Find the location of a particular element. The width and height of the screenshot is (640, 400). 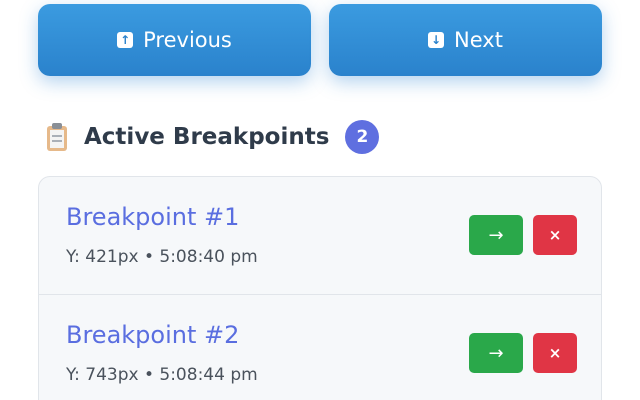

breakpoint-meta: Y: 421px • 5:08:40 pm is located at coordinates (162, 257).